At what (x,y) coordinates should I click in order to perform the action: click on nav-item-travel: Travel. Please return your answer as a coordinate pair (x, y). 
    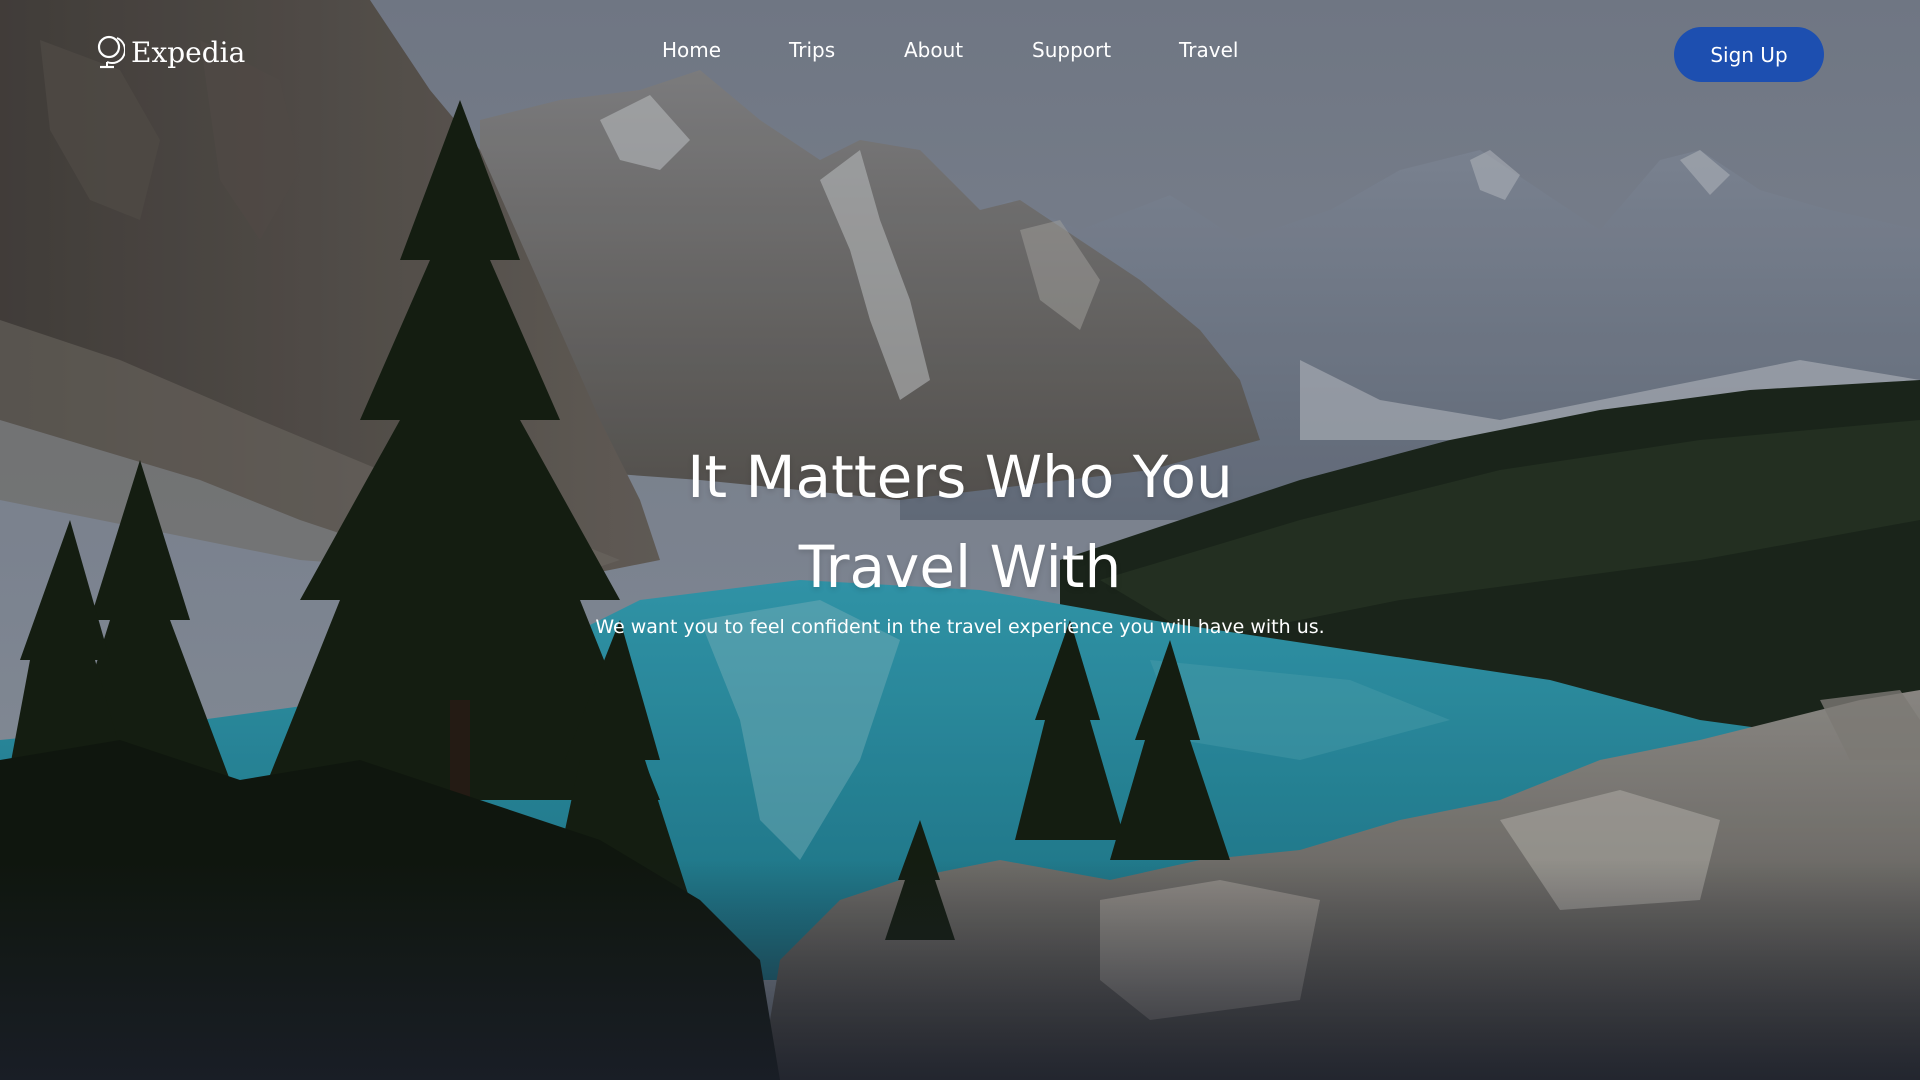
    Looking at the image, I should click on (1208, 50).